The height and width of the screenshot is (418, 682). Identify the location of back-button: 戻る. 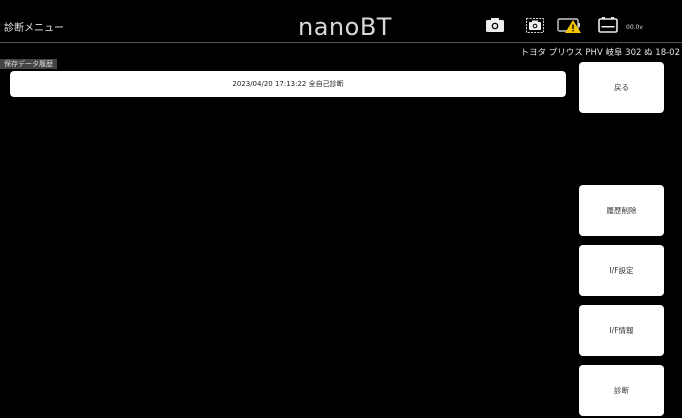
(621, 87).